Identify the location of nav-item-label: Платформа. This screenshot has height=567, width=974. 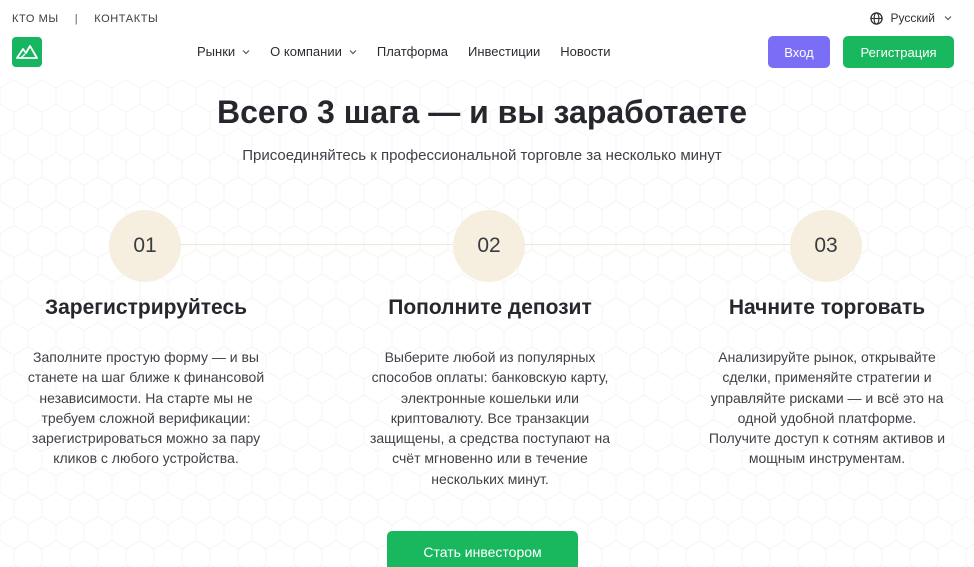
(412, 51).